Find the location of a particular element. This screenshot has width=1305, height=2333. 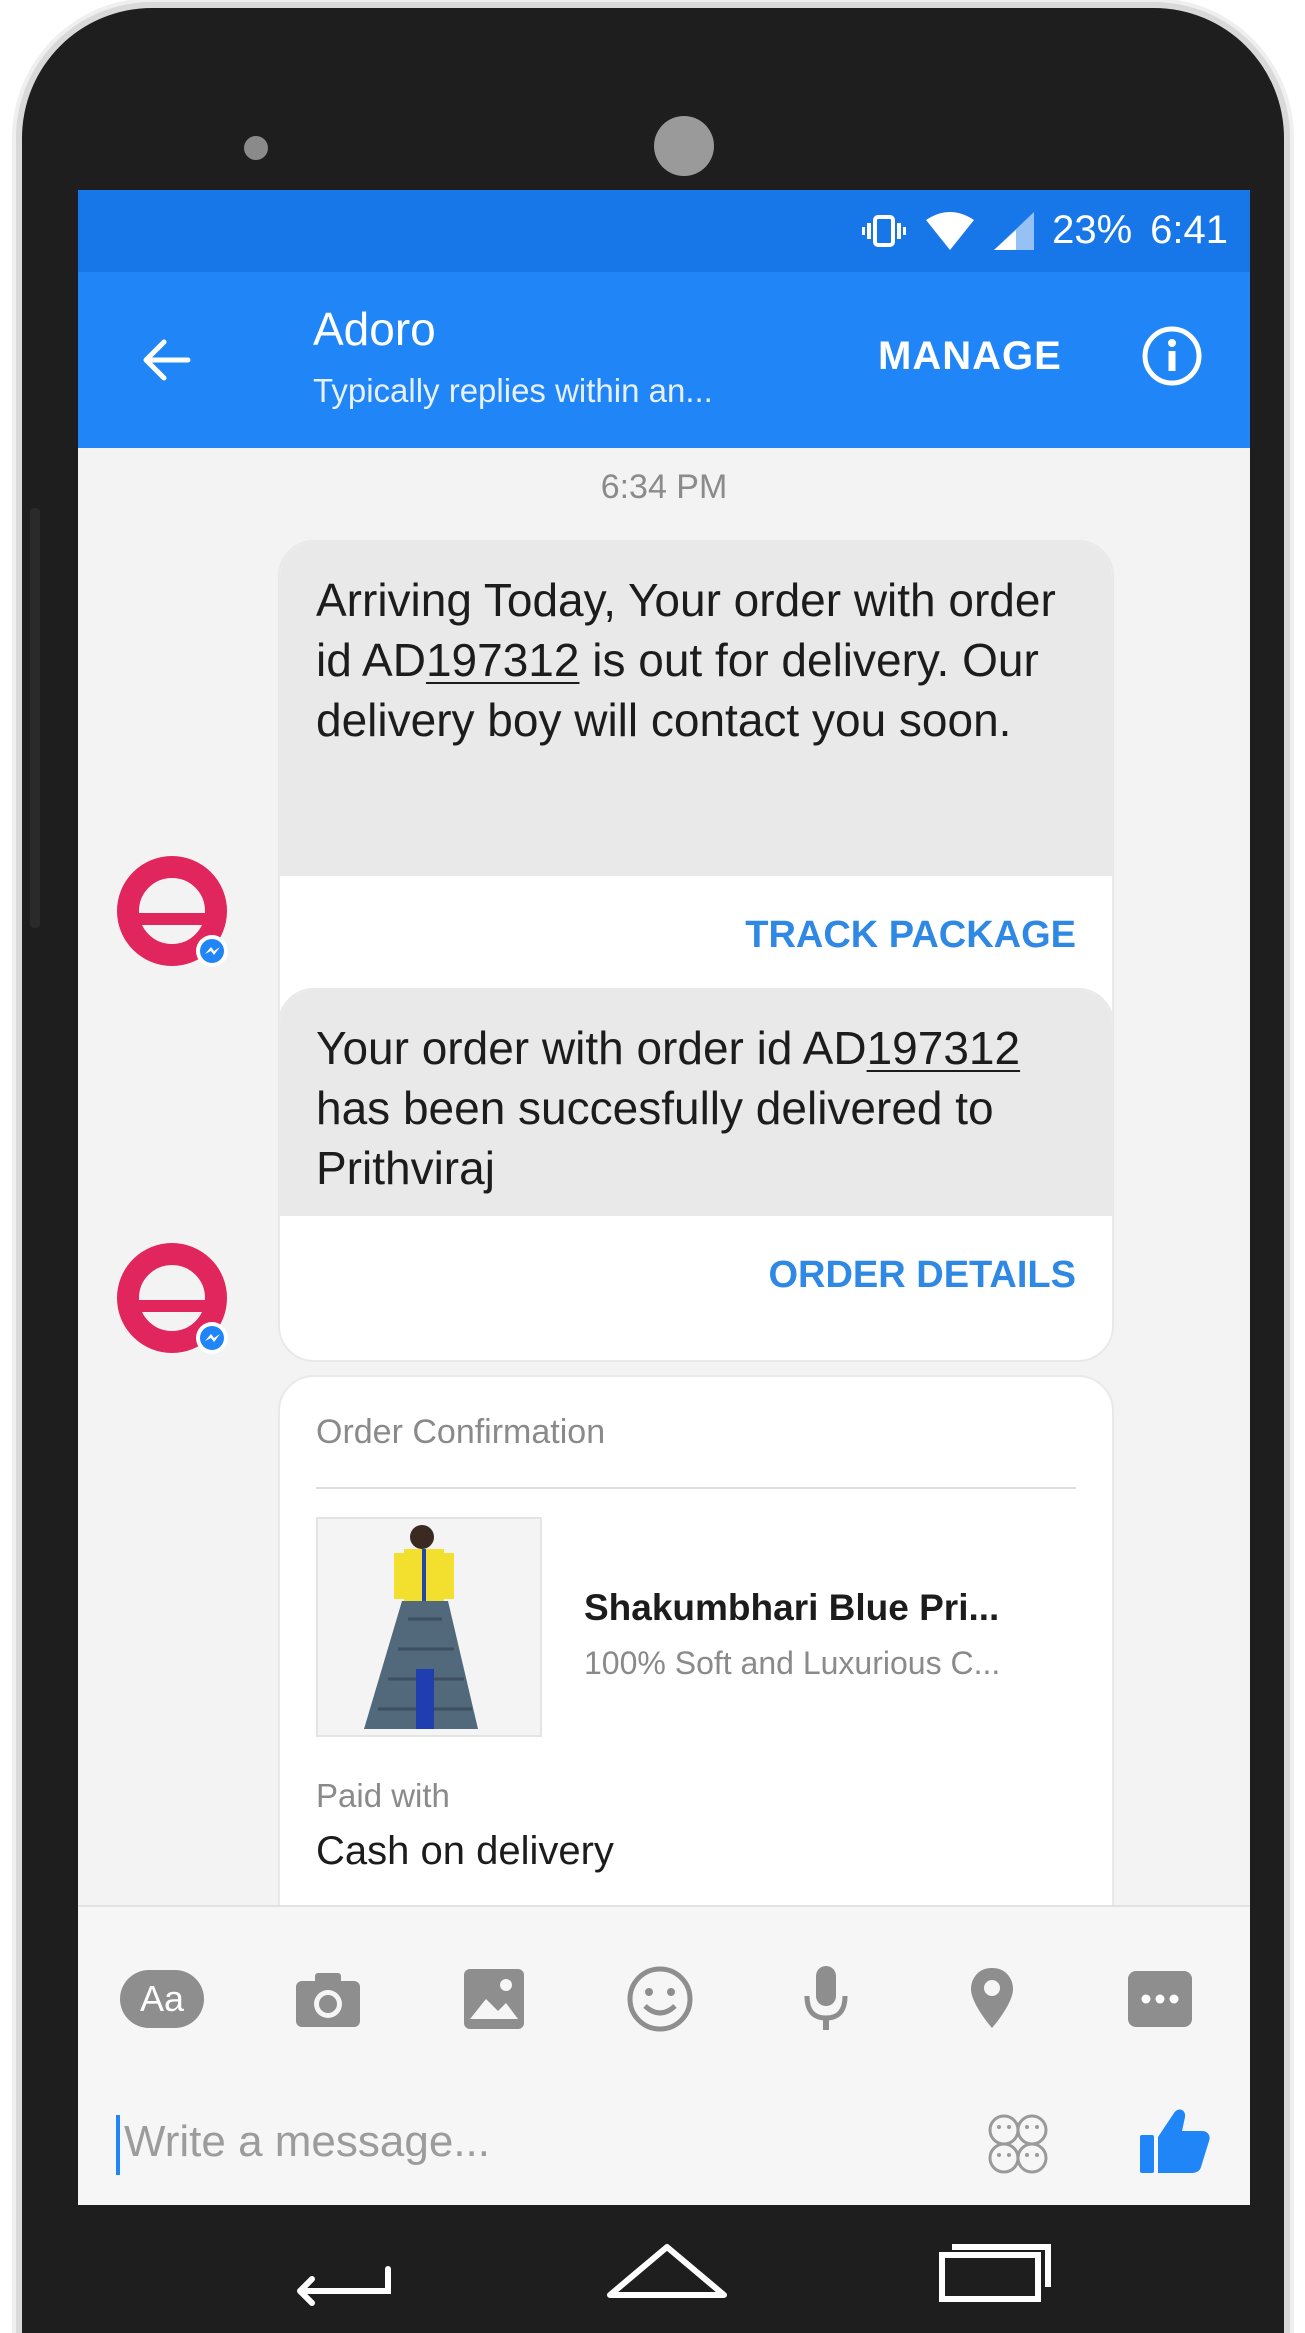

battery-percent: 23% is located at coordinates (1092, 230).